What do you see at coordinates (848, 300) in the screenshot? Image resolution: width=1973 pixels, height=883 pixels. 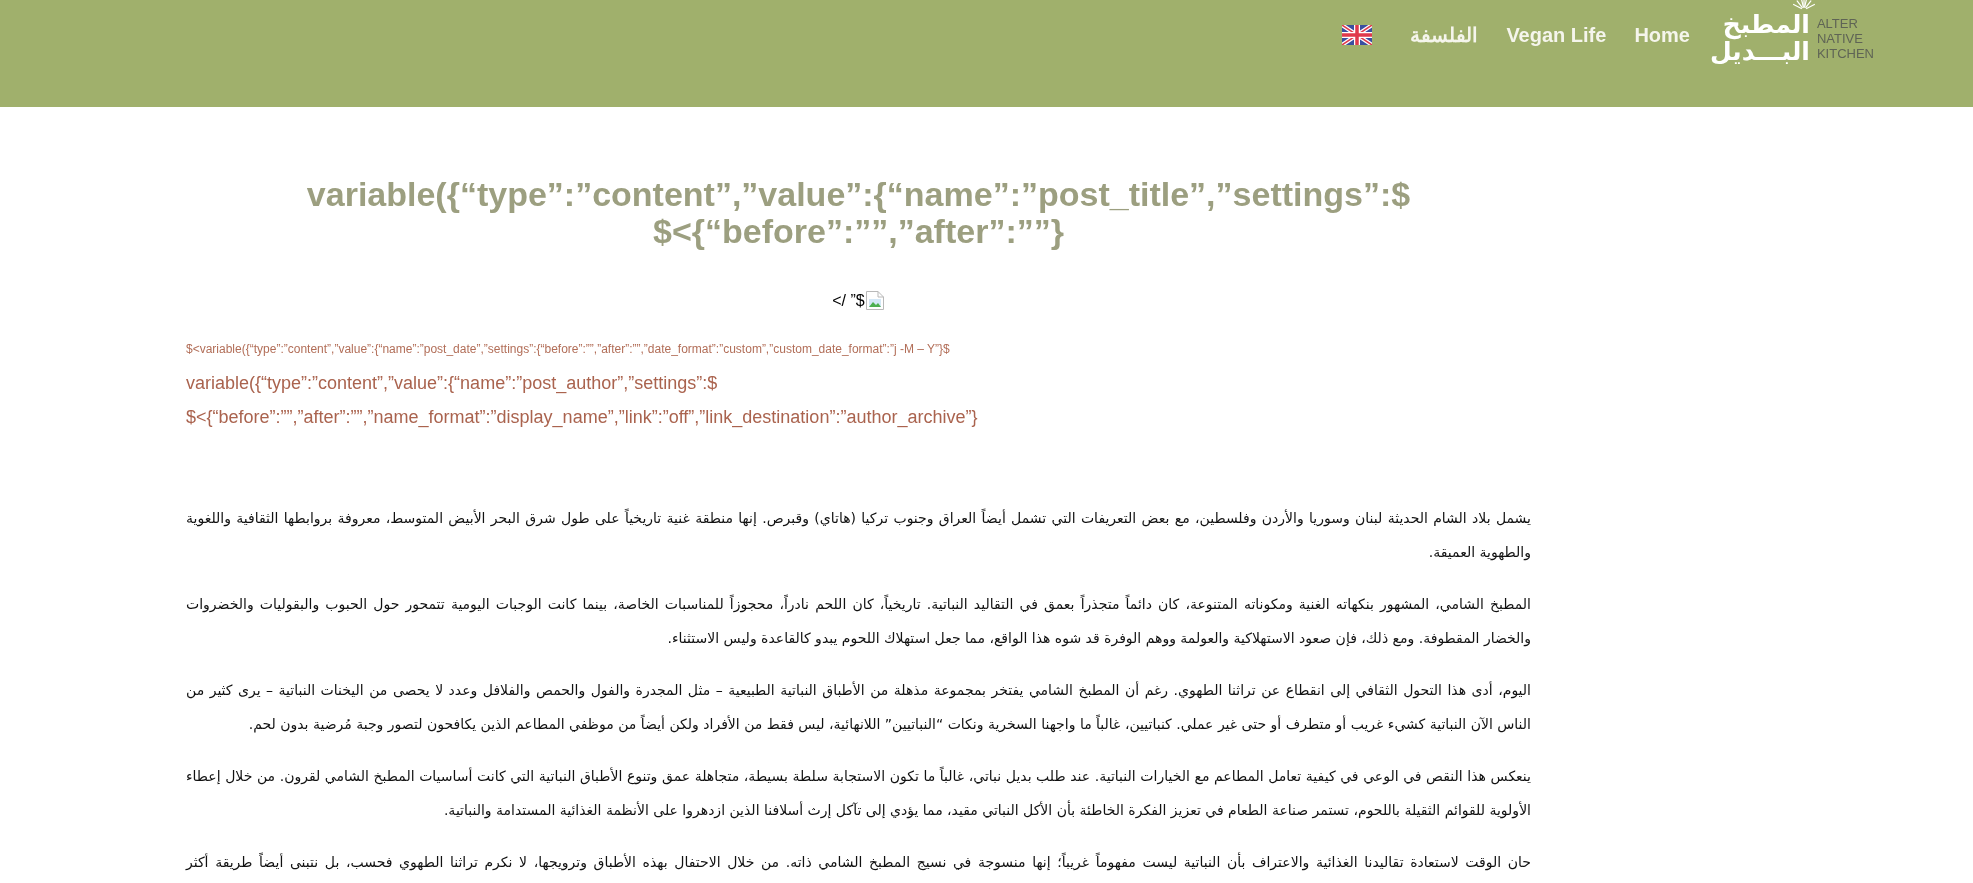 I see `image-markup-text: </ ”$` at bounding box center [848, 300].